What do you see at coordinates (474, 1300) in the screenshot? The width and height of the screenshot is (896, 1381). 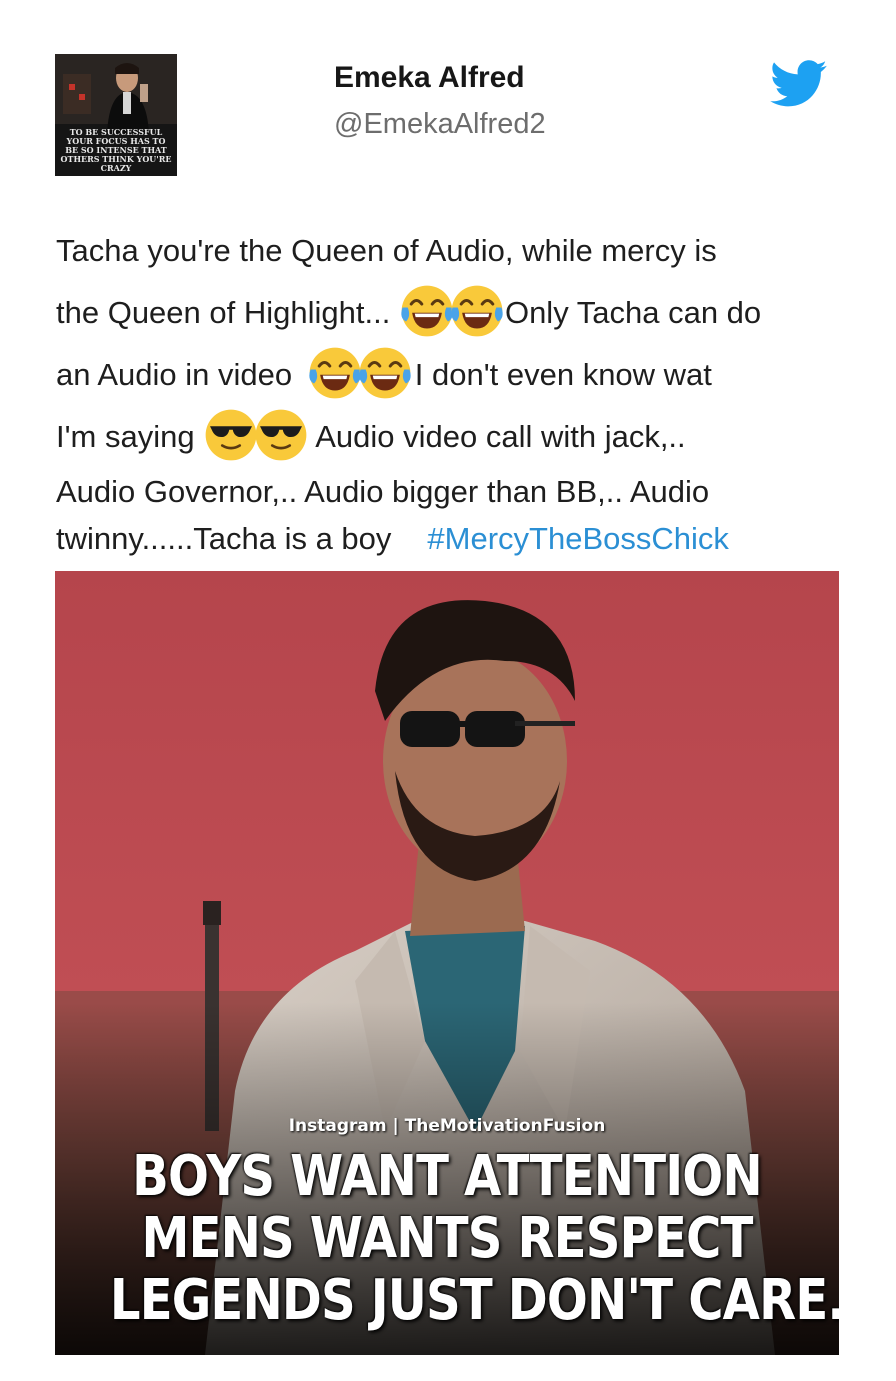 I see `quote-line: LEGENDS JUST DON'T CARE.` at bounding box center [474, 1300].